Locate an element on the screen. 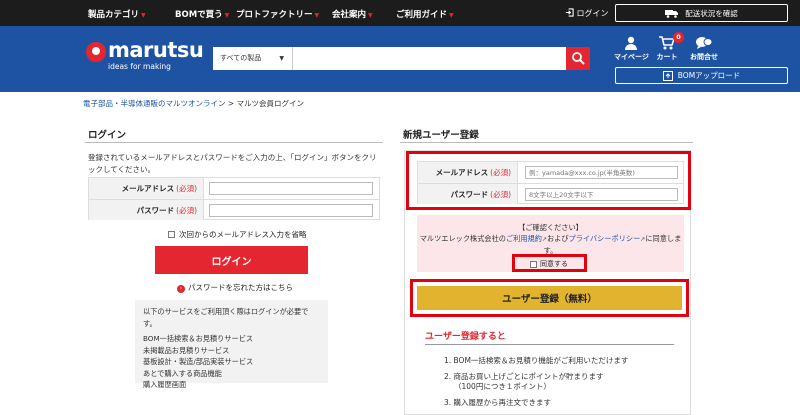  search-category-select: すべての製品 ▼ is located at coordinates (253, 58).